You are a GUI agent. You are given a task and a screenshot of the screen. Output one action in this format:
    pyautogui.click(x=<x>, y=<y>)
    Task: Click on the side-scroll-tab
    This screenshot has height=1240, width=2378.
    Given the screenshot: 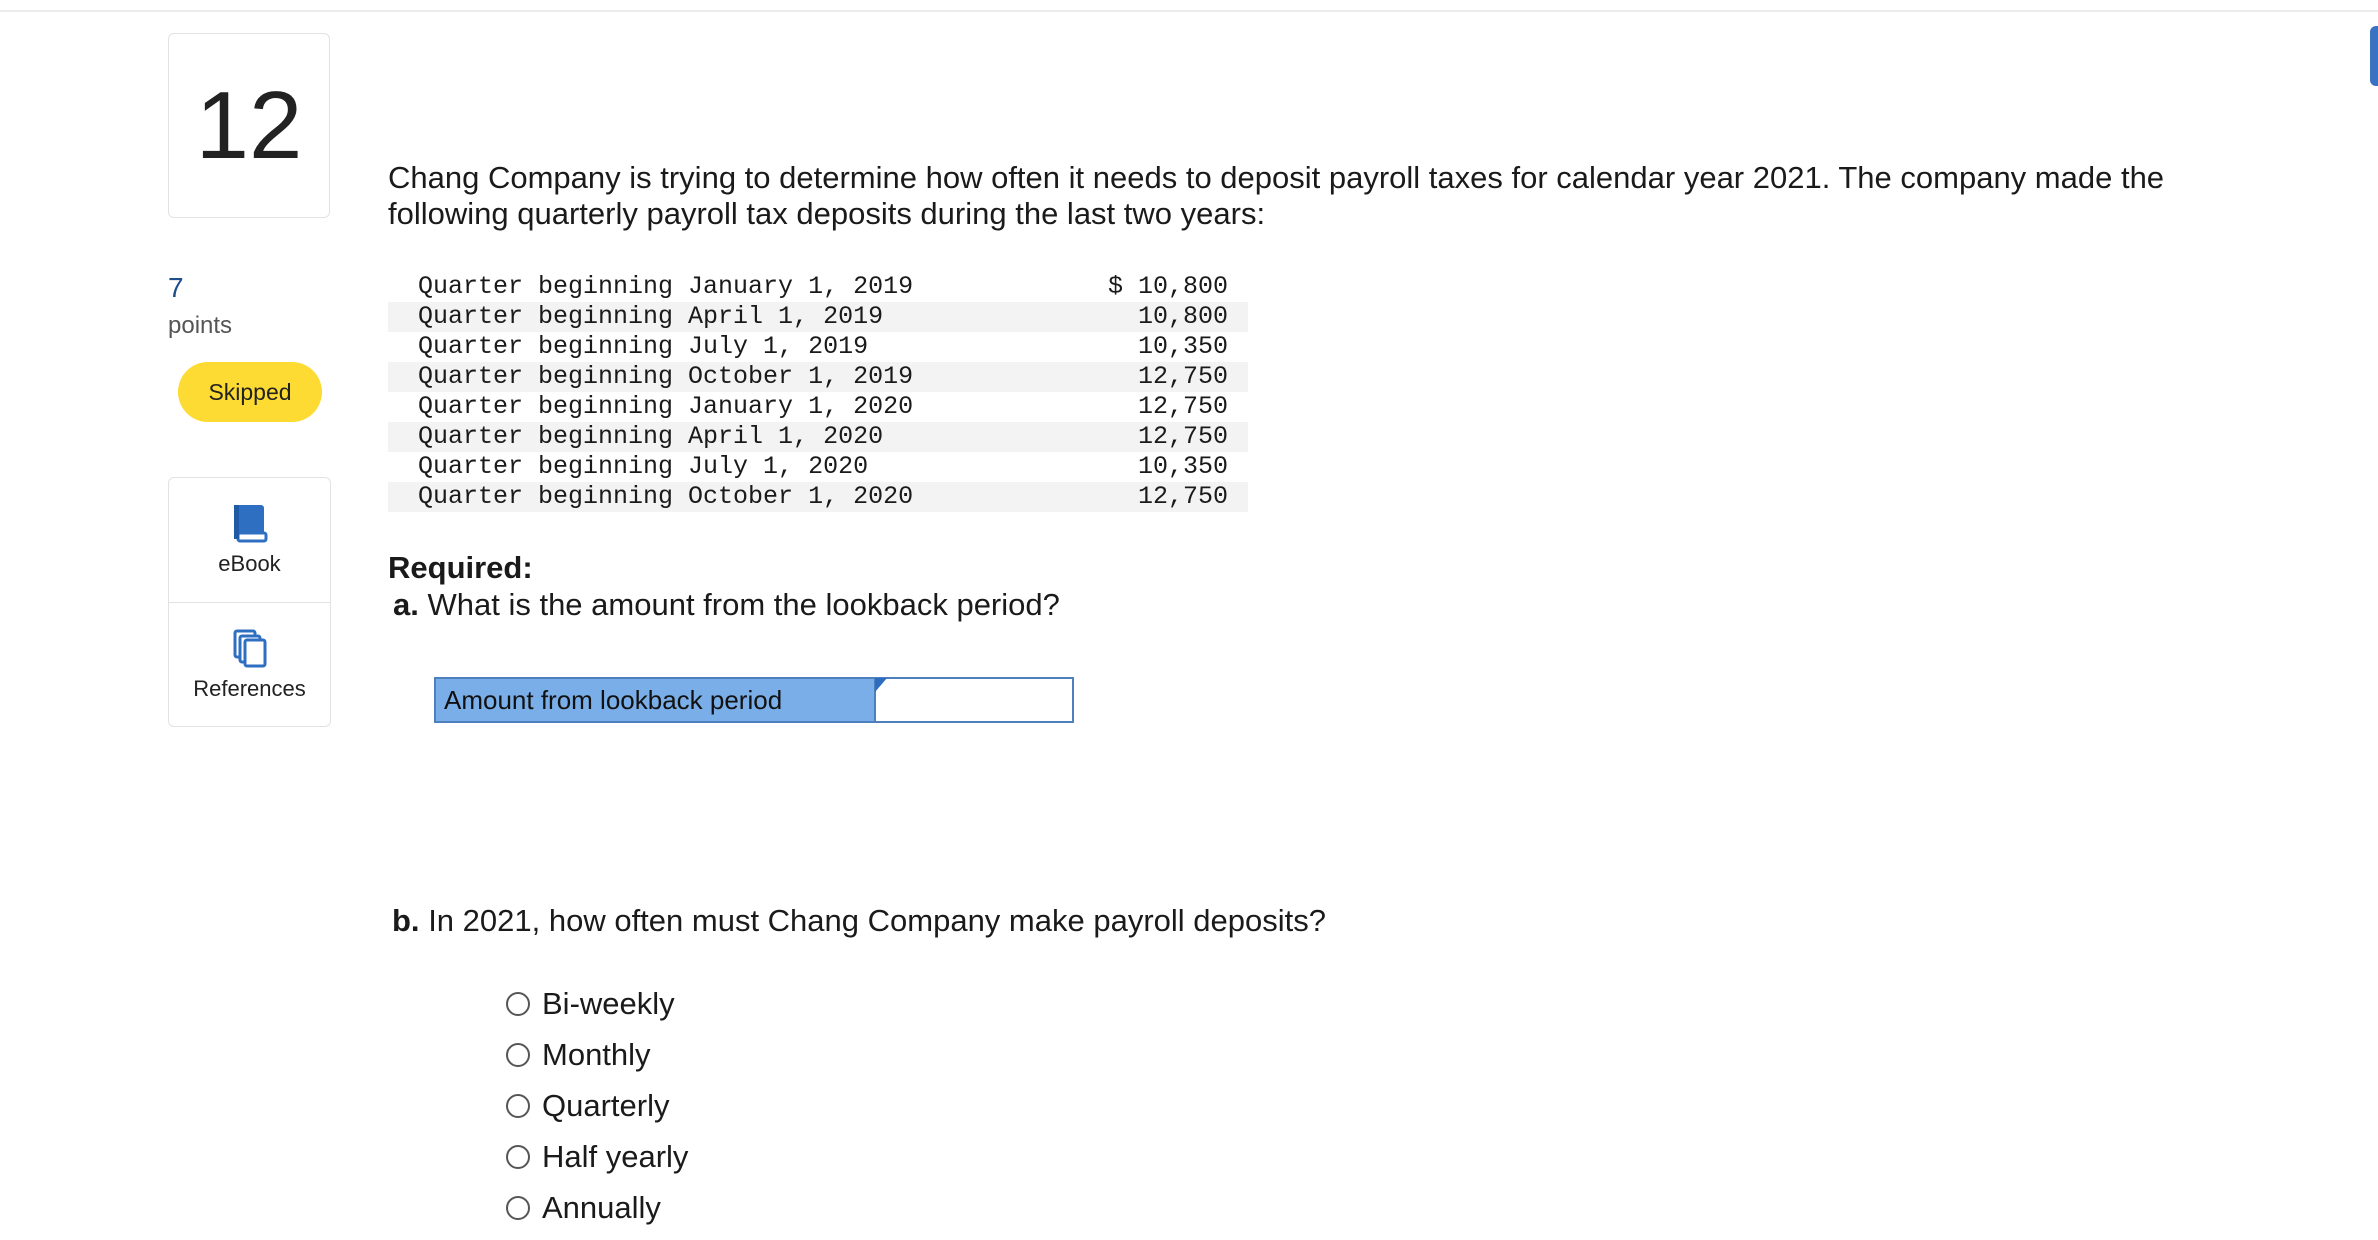 What is the action you would take?
    pyautogui.click(x=2374, y=56)
    